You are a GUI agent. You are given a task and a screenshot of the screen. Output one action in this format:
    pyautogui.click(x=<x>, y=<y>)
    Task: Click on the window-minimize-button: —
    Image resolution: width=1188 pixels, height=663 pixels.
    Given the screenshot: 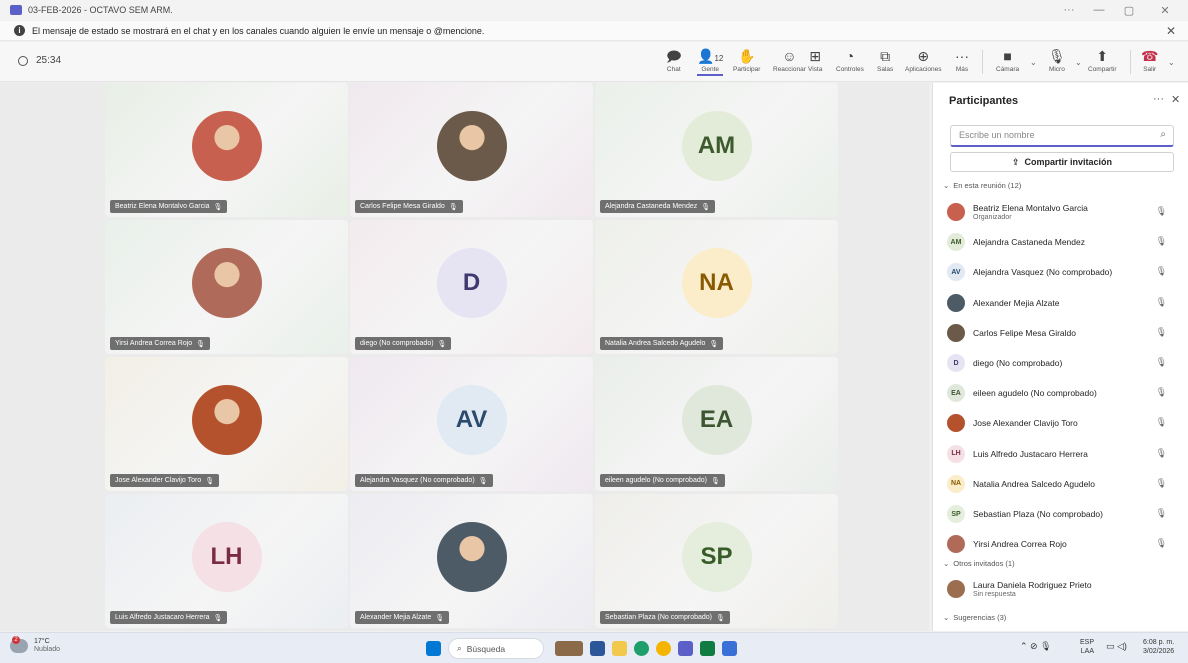 What is the action you would take?
    pyautogui.click(x=1099, y=10)
    